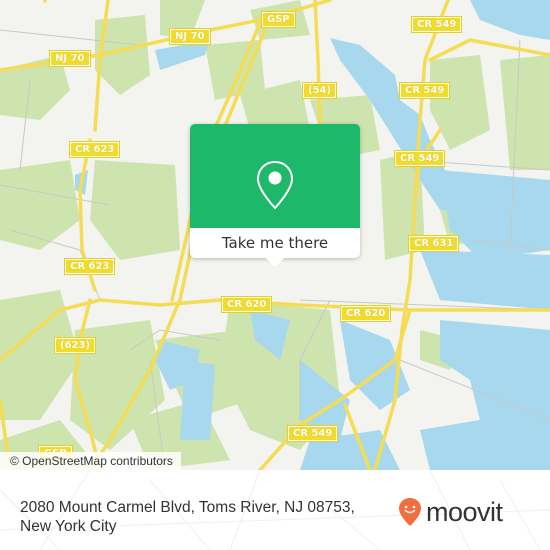  I want to click on take-me-there-button: Take me there, so click(275, 243).